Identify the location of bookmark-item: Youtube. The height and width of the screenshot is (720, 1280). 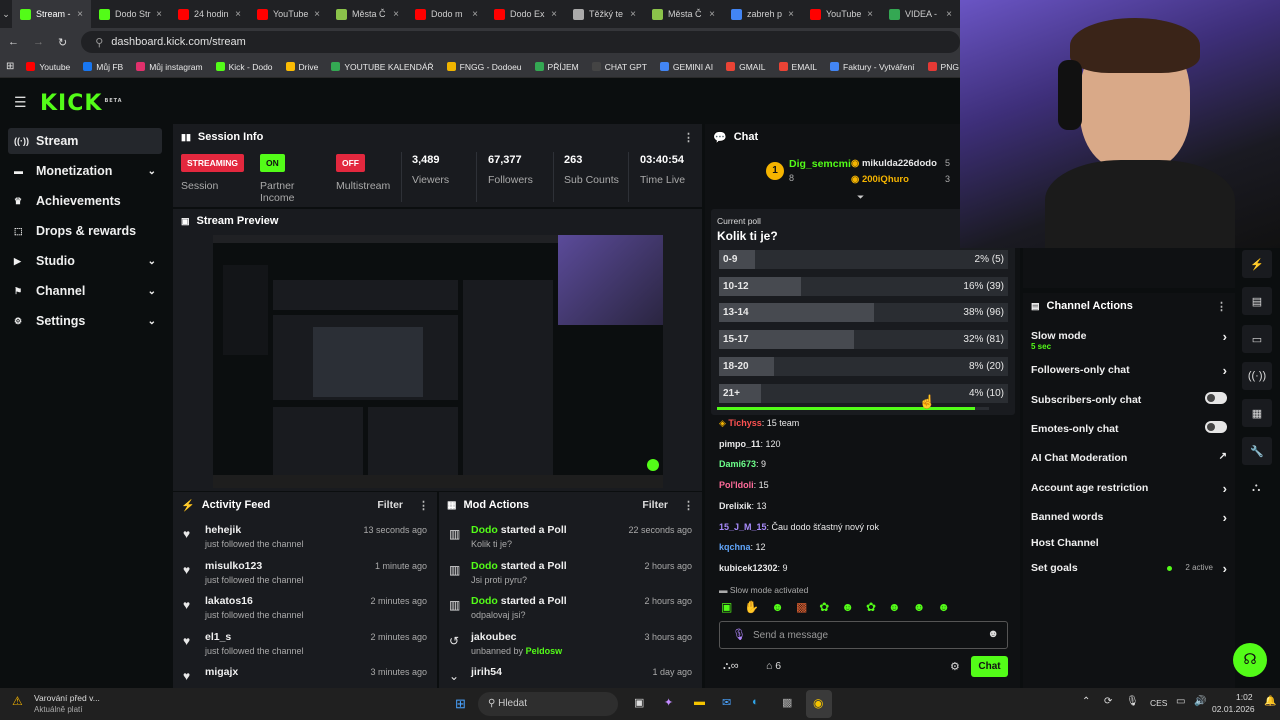
(48, 67).